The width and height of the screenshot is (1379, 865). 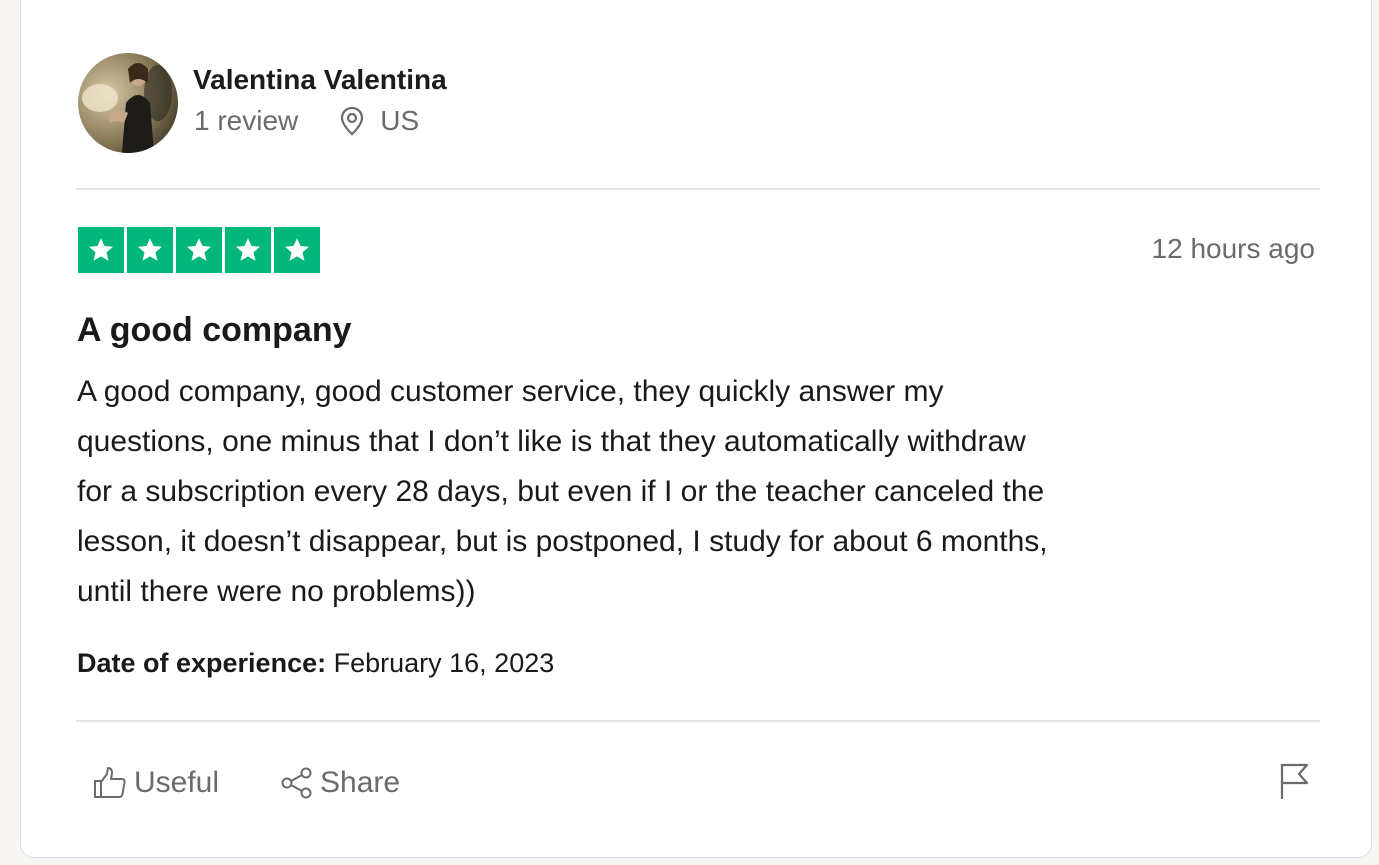 What do you see at coordinates (698, 721) in the screenshot?
I see `footer-divider` at bounding box center [698, 721].